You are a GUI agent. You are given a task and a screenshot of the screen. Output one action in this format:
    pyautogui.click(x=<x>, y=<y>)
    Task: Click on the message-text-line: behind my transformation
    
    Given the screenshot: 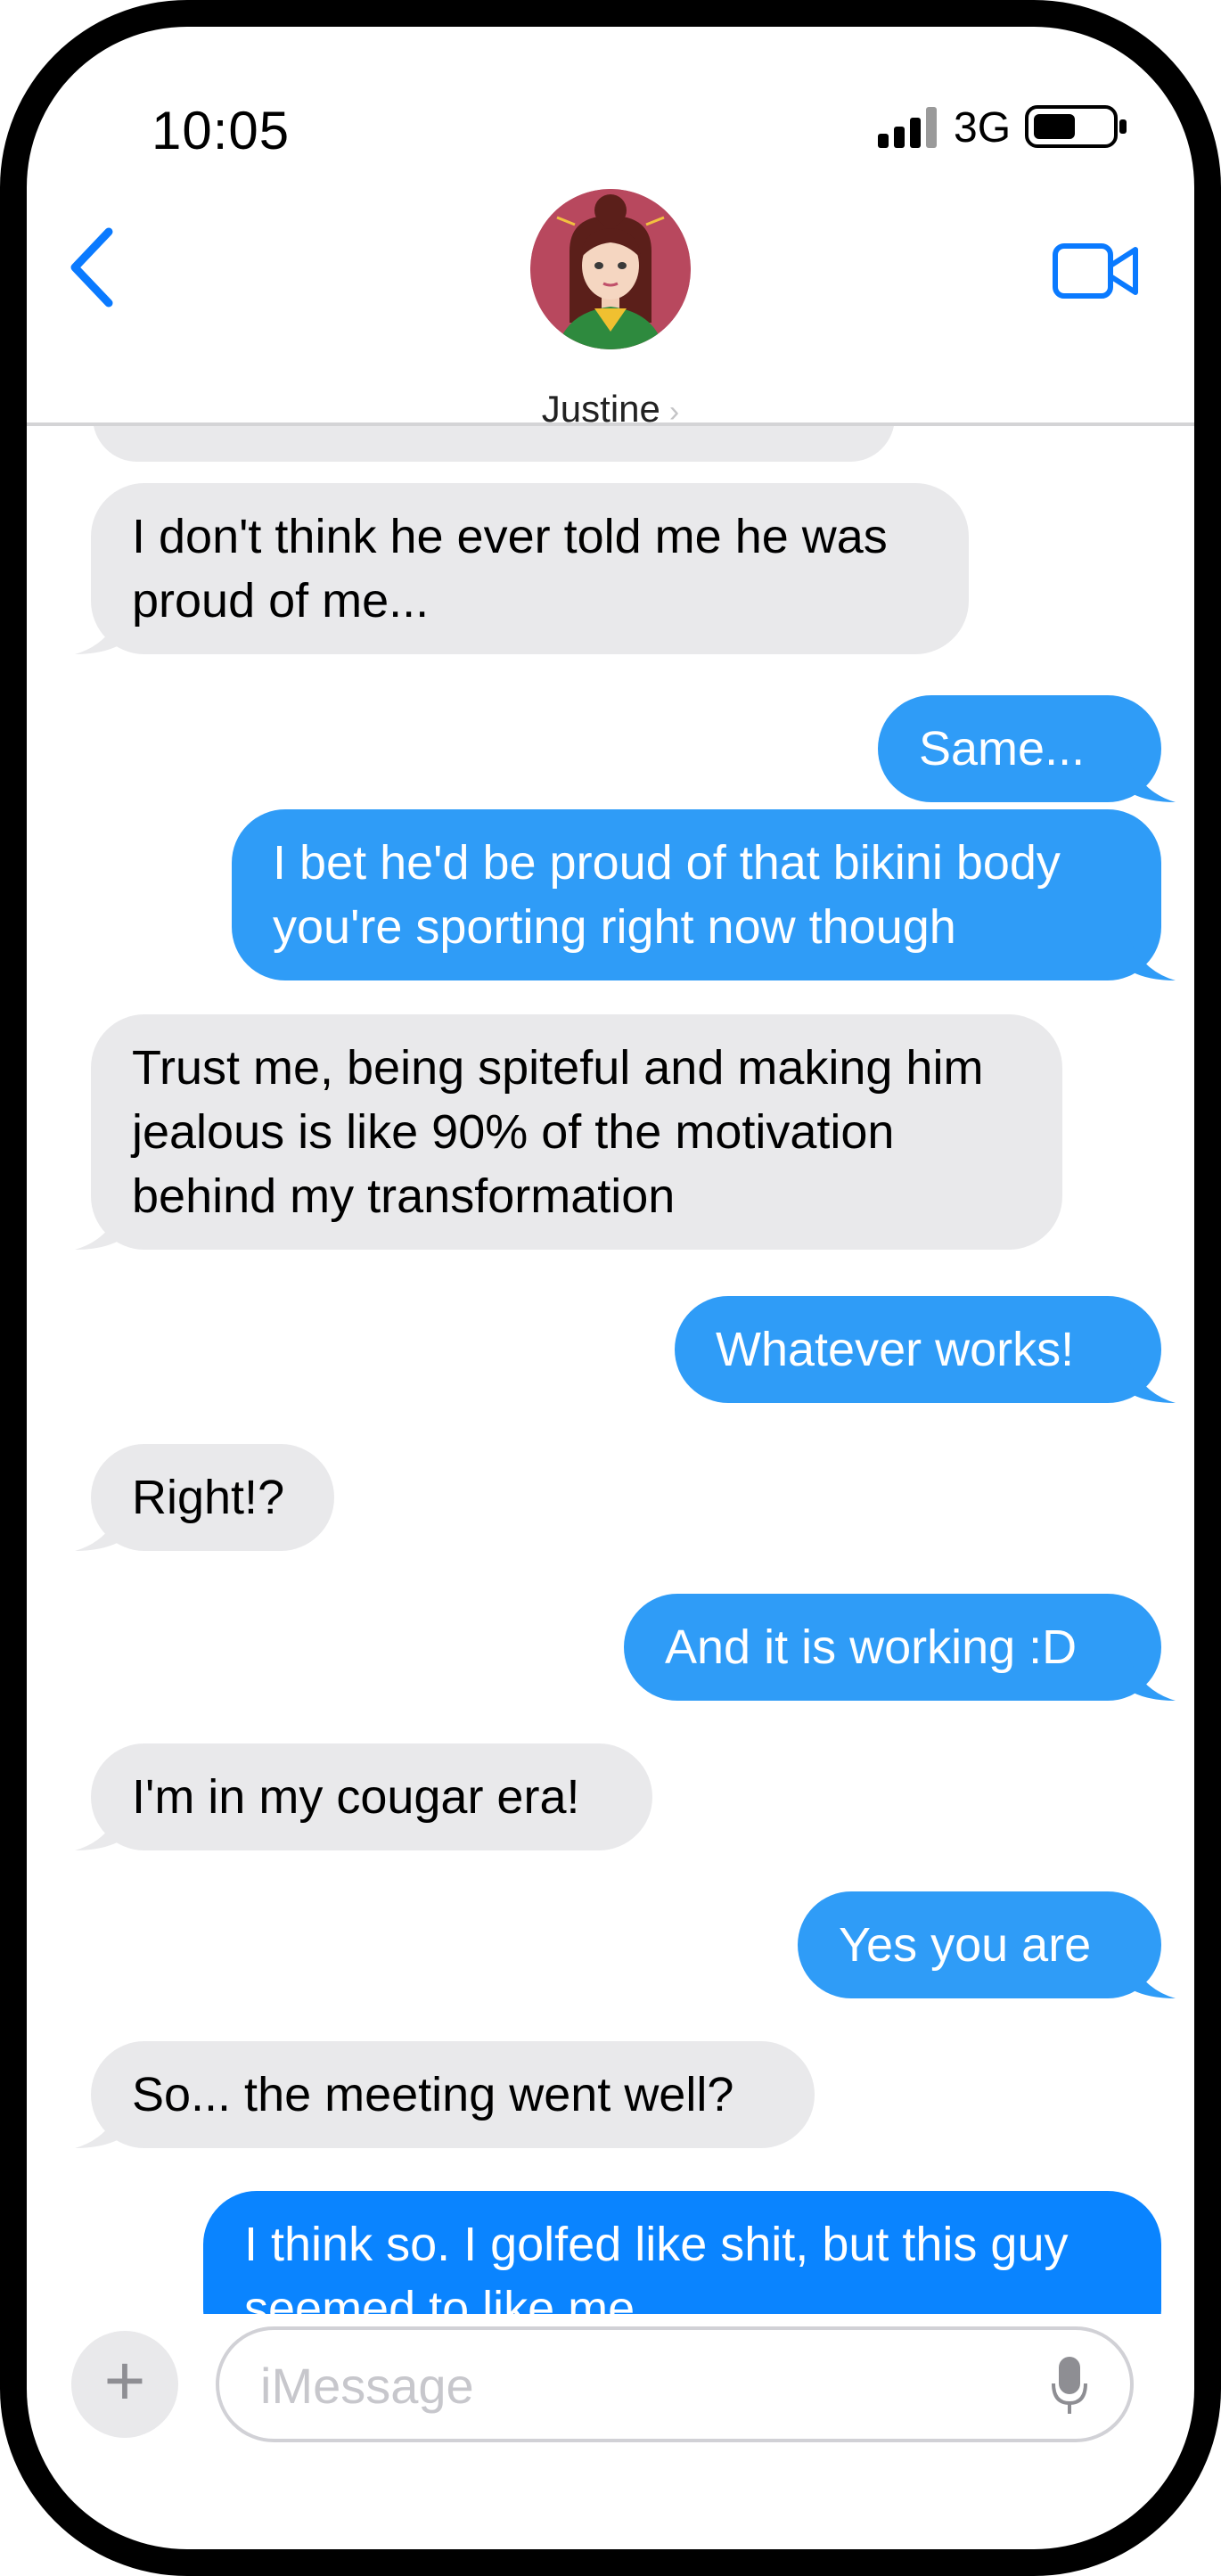 What is the action you would take?
    pyautogui.click(x=404, y=1196)
    